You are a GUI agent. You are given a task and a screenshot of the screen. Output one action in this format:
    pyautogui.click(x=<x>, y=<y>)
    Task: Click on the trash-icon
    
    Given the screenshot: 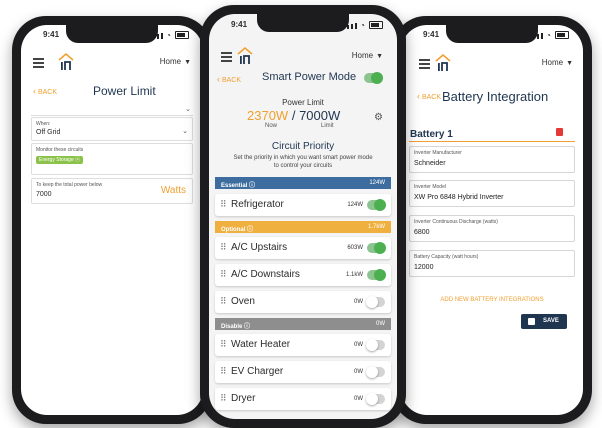 What is the action you would take?
    pyautogui.click(x=559, y=132)
    